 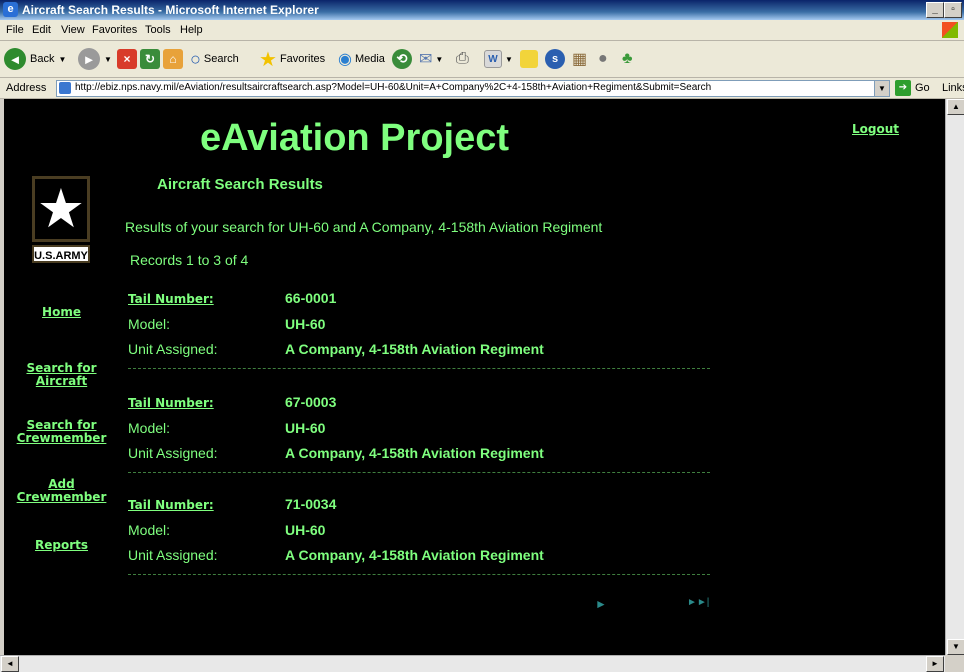 What do you see at coordinates (903, 88) in the screenshot?
I see `go-arrow-icon: ➔` at bounding box center [903, 88].